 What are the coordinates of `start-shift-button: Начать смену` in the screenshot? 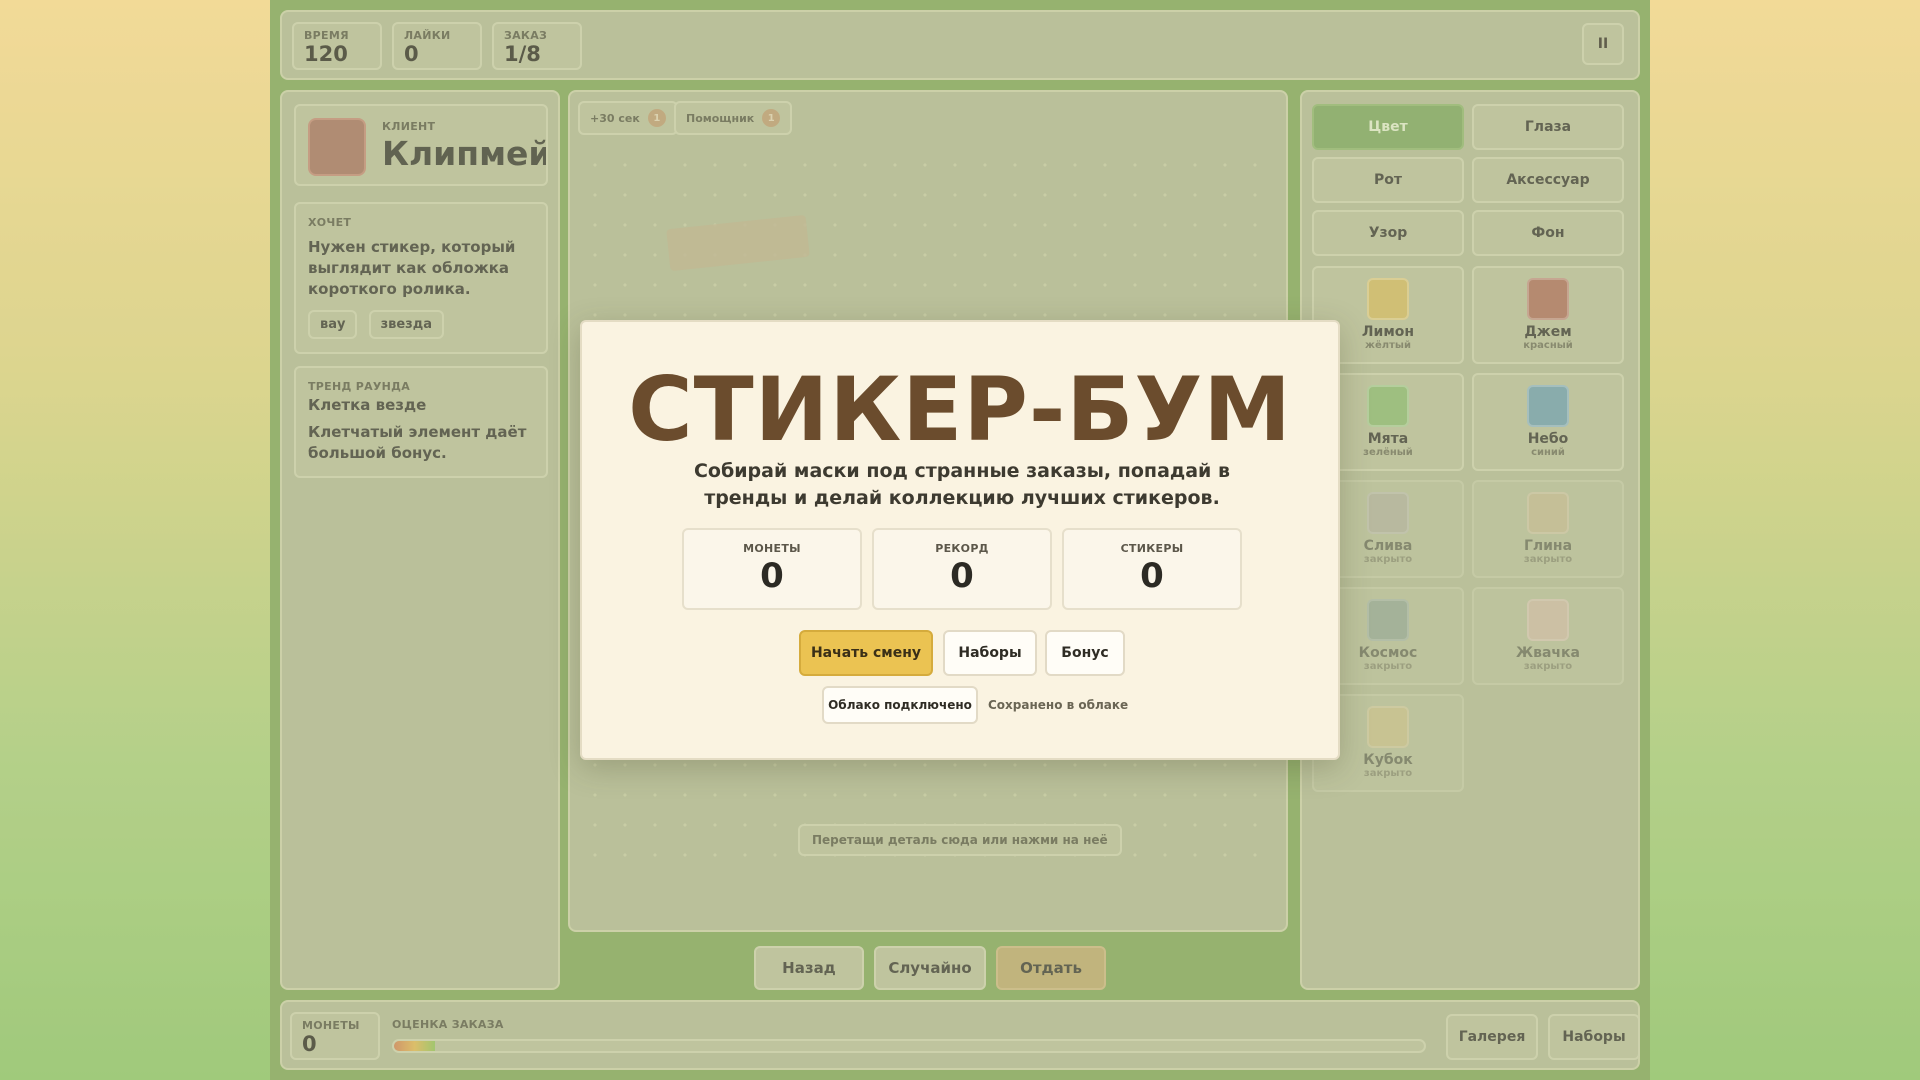 It's located at (866, 653).